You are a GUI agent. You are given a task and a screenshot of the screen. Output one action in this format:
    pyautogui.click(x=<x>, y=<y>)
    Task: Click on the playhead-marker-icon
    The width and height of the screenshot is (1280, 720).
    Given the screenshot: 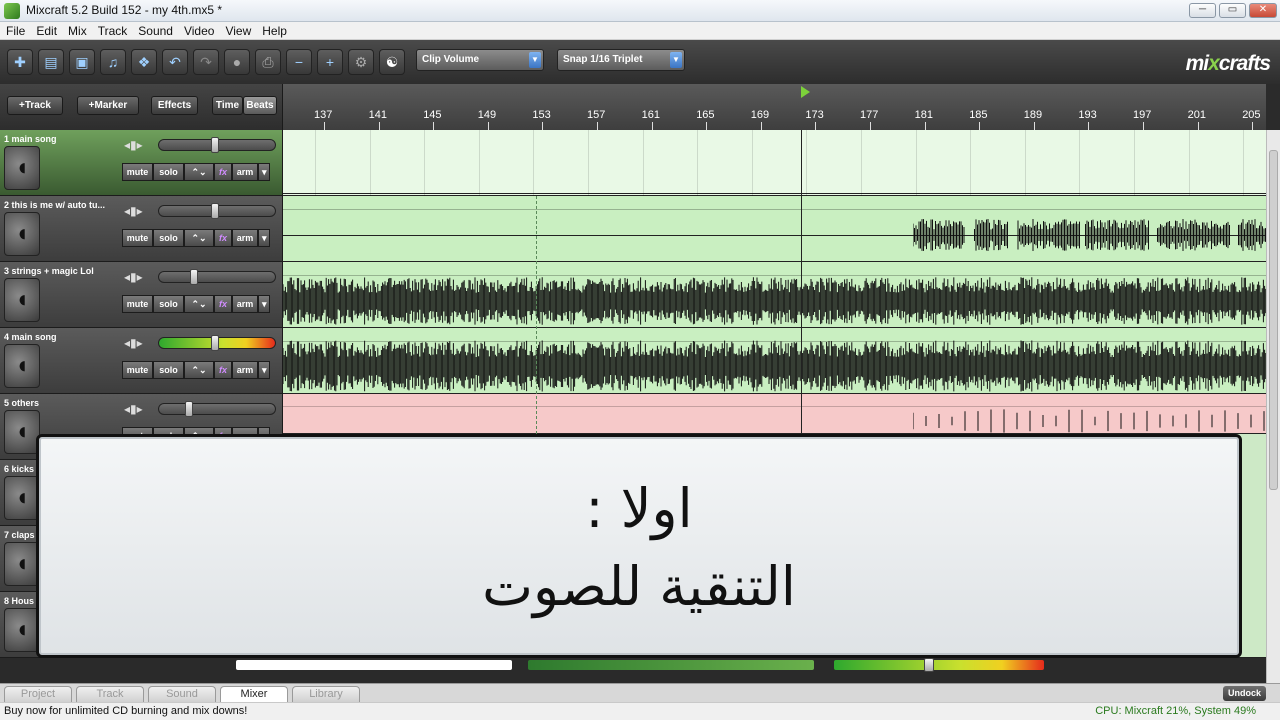 What is the action you would take?
    pyautogui.click(x=805, y=92)
    